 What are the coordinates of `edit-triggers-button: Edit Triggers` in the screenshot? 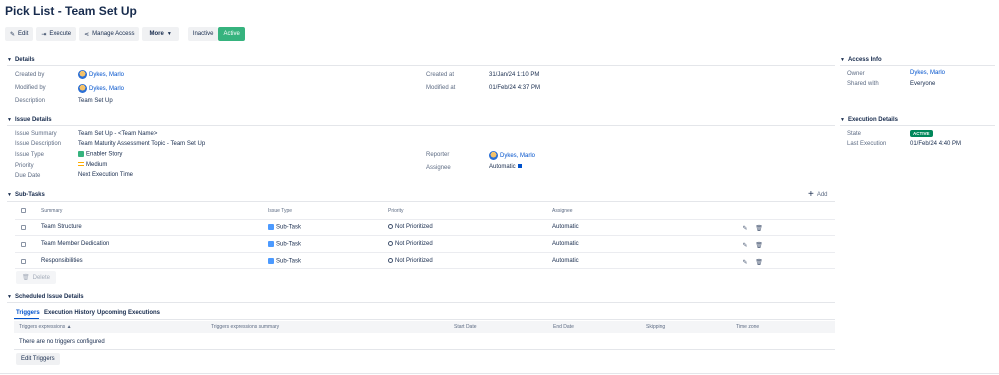 It's located at (38, 359).